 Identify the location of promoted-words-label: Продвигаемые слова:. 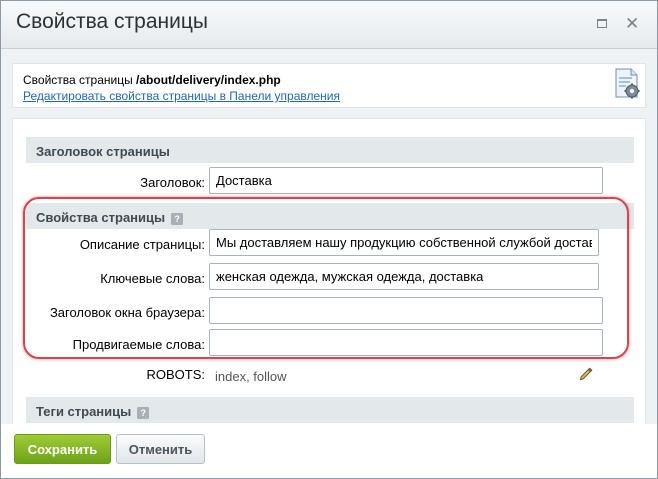
(138, 344).